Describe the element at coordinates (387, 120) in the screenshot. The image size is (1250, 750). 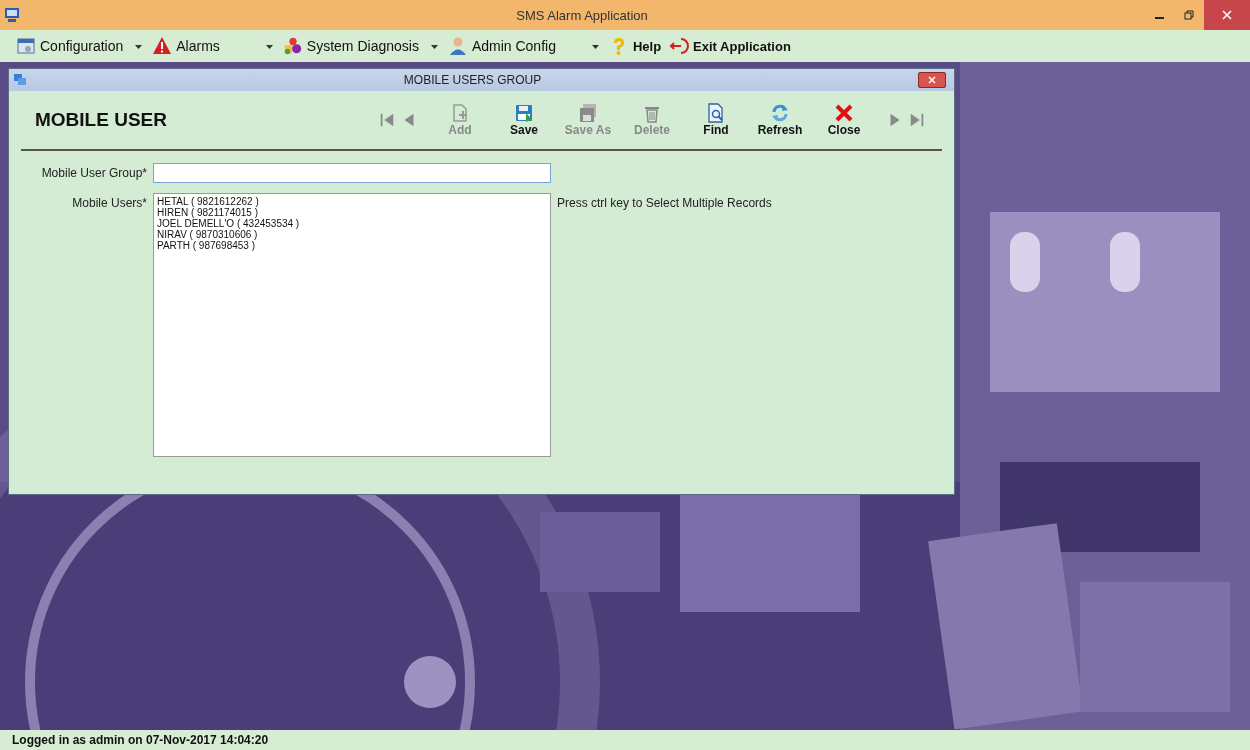
I see `first-record-icon` at that location.